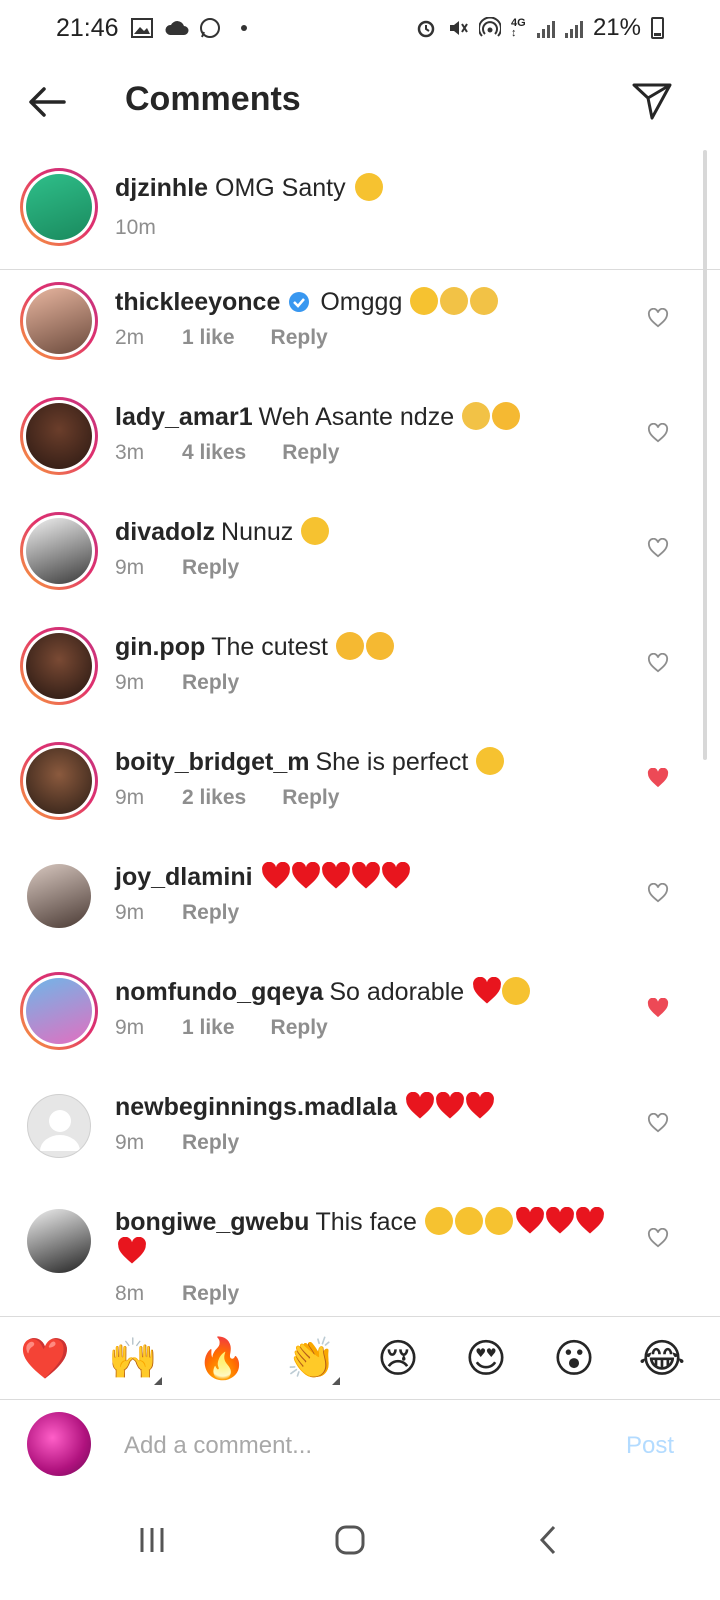 The height and width of the screenshot is (1600, 720). What do you see at coordinates (222, 1359) in the screenshot?
I see `reaction-fire: 🔥` at bounding box center [222, 1359].